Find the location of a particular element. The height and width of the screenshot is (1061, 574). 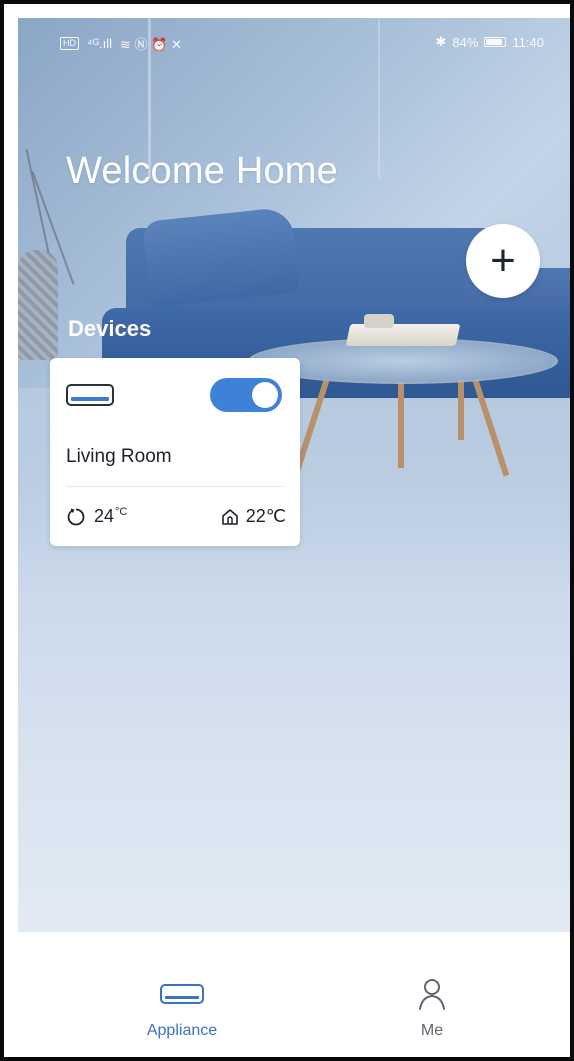

home-icon is located at coordinates (229, 516).